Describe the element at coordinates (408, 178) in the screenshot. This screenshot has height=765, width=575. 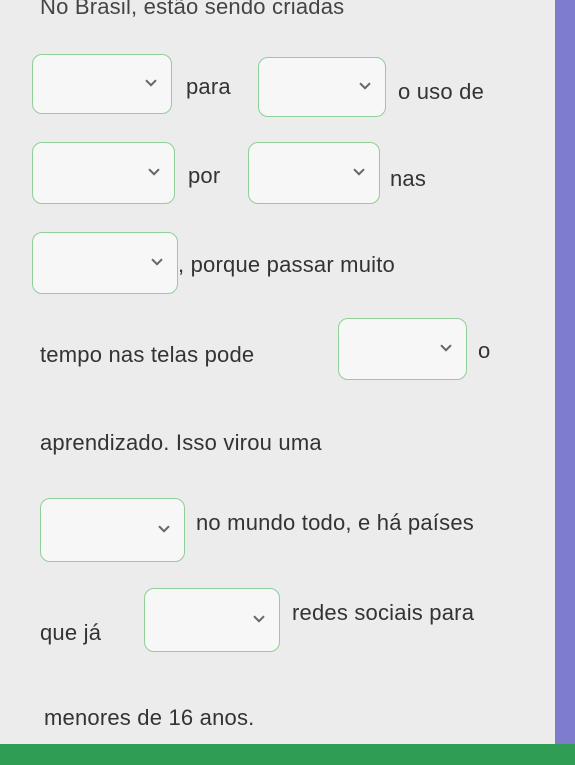
I see `text-nas: nas` at that location.